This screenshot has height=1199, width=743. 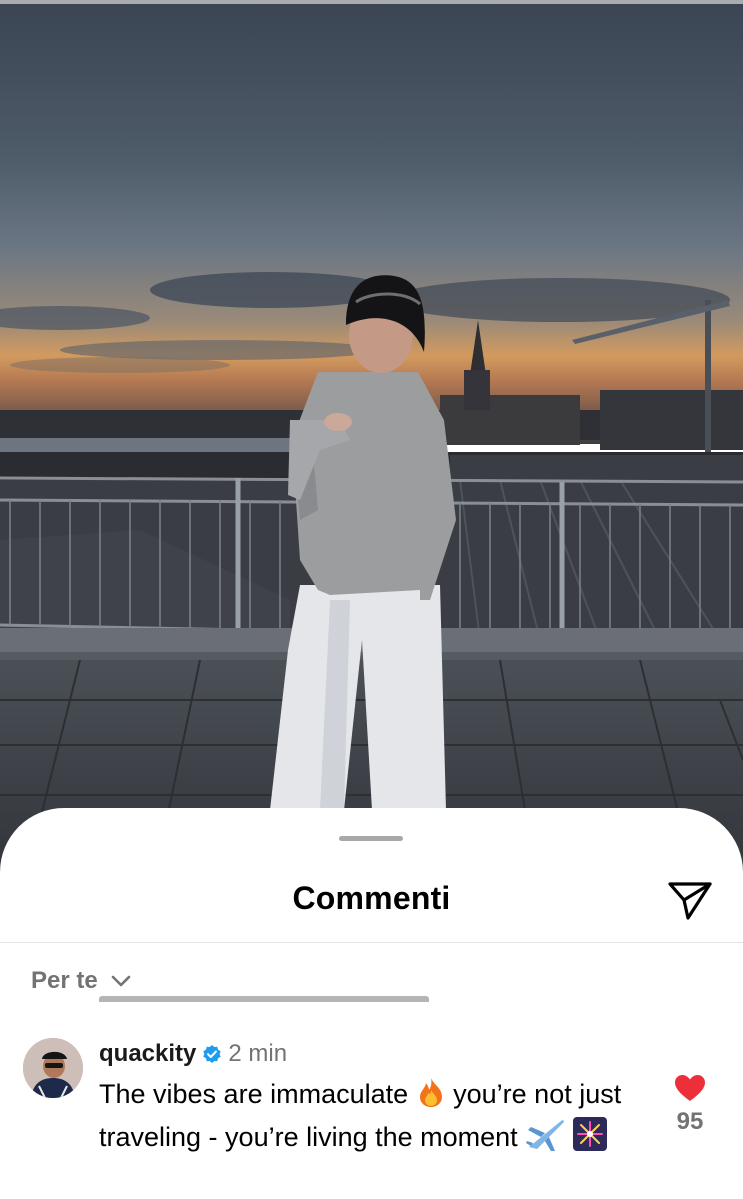 What do you see at coordinates (257, 1094) in the screenshot?
I see `comment-text-part-1: The vibes are immaculate` at bounding box center [257, 1094].